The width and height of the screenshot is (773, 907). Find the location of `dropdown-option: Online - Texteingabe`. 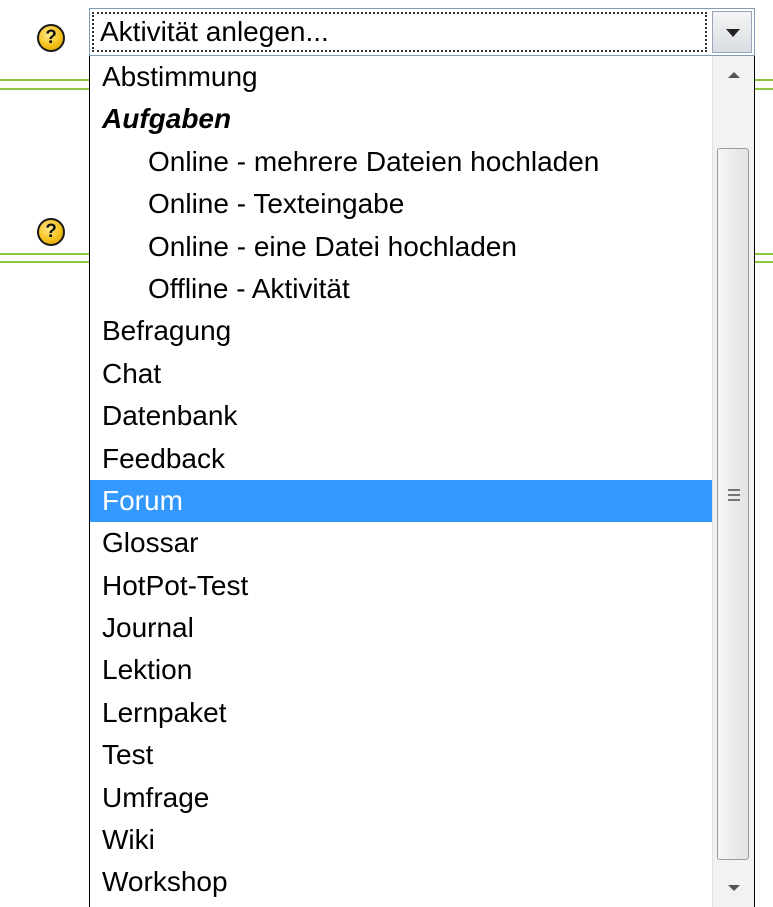

dropdown-option: Online - Texteingabe is located at coordinates (401, 204).